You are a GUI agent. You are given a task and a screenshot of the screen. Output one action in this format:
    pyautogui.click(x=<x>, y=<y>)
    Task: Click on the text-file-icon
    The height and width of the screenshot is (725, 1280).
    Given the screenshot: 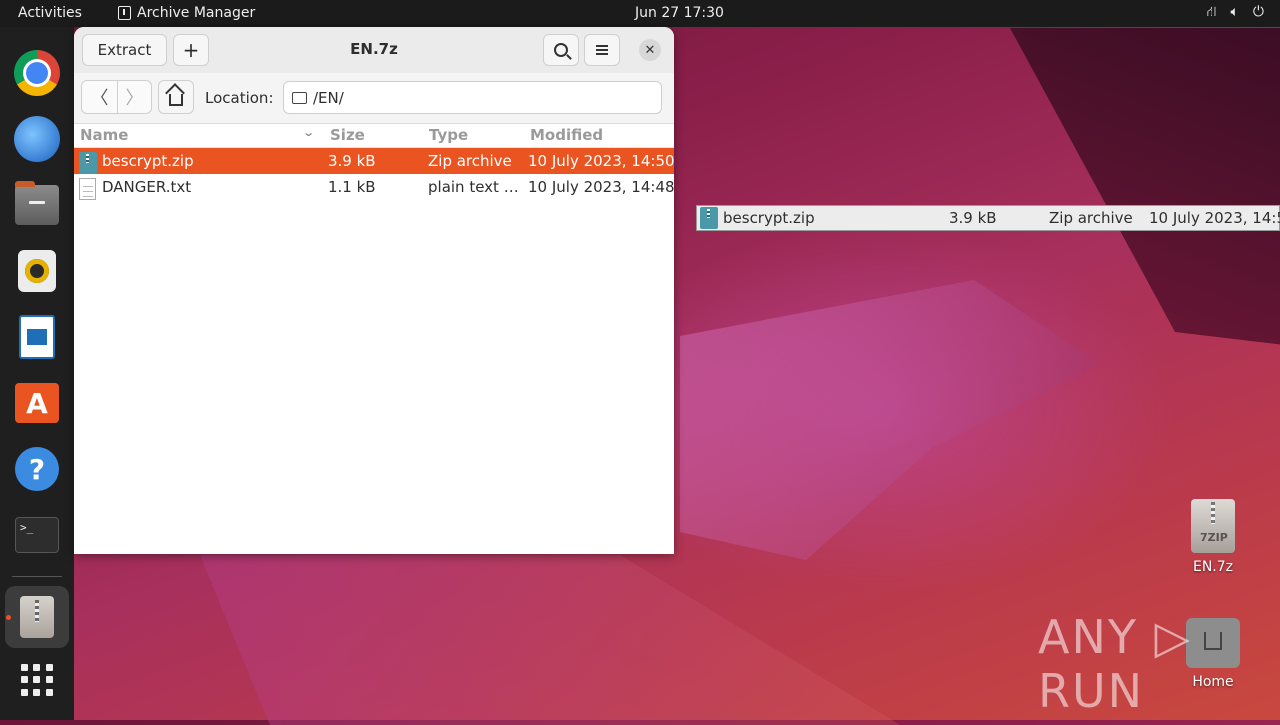 What is the action you would take?
    pyautogui.click(x=87, y=189)
    